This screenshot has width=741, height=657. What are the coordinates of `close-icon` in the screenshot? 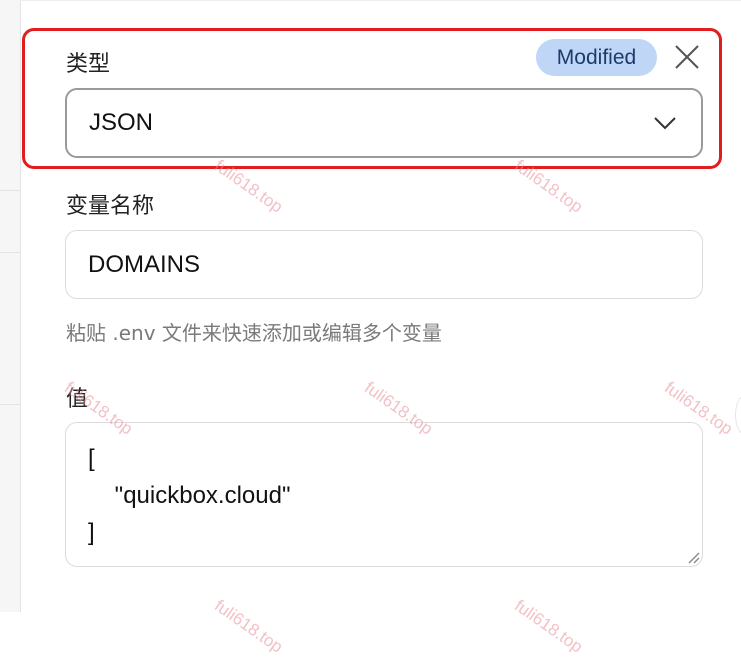 It's located at (687, 57).